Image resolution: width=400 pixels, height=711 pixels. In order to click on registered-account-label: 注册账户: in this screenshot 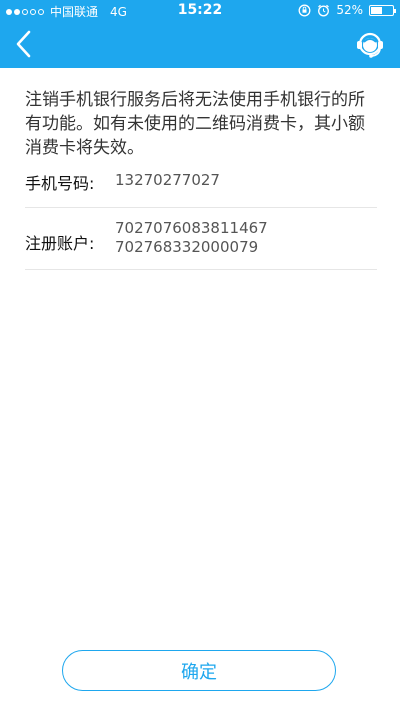, I will do `click(60, 243)`.